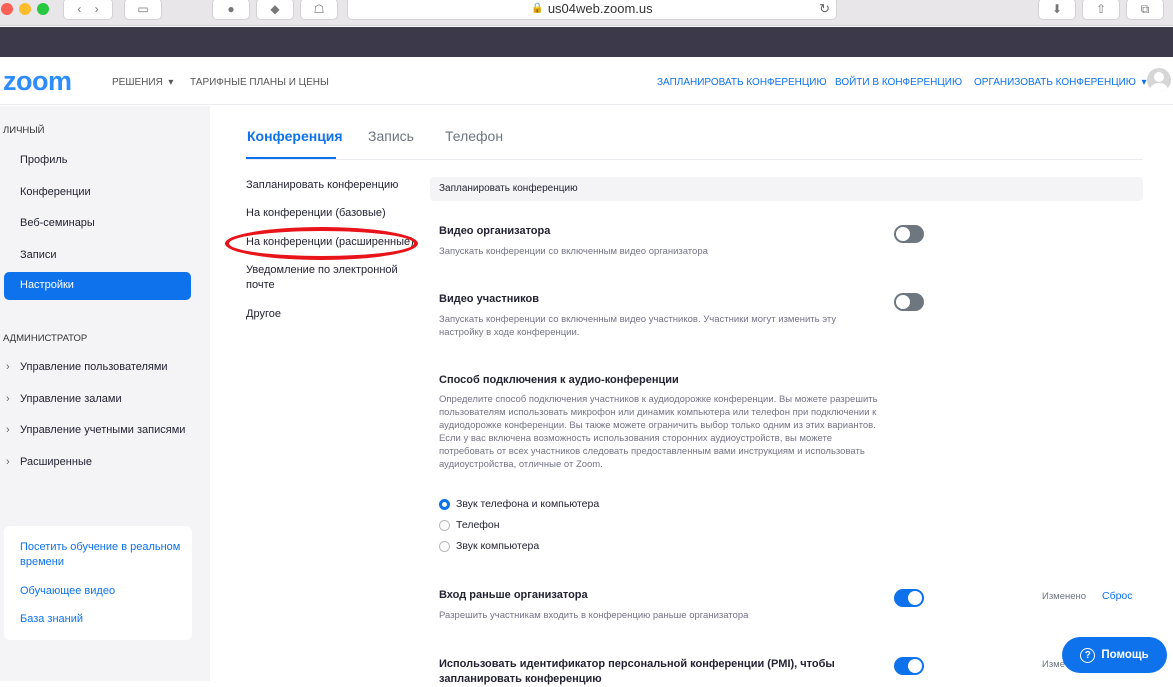 The width and height of the screenshot is (1173, 687). I want to click on section-header: Запланировать конференцию, so click(786, 189).